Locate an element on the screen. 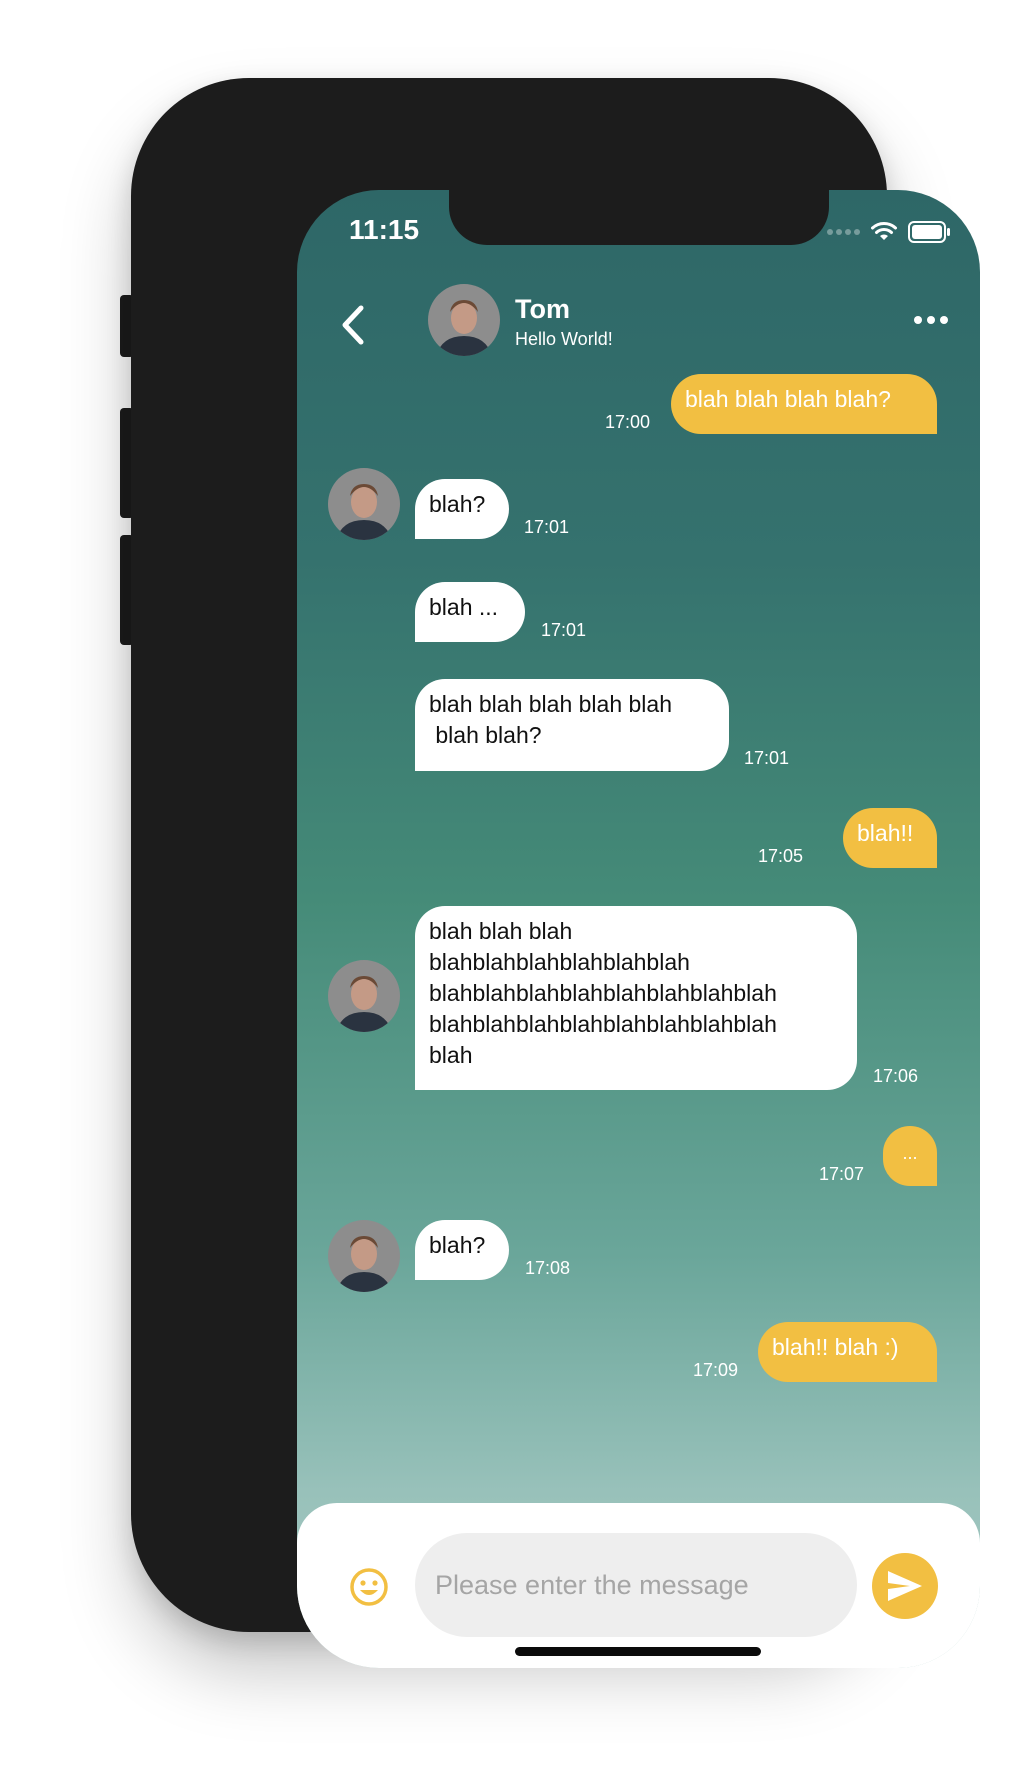 The image size is (1012, 1772). message-bubble-outgoing: blah!! is located at coordinates (890, 838).